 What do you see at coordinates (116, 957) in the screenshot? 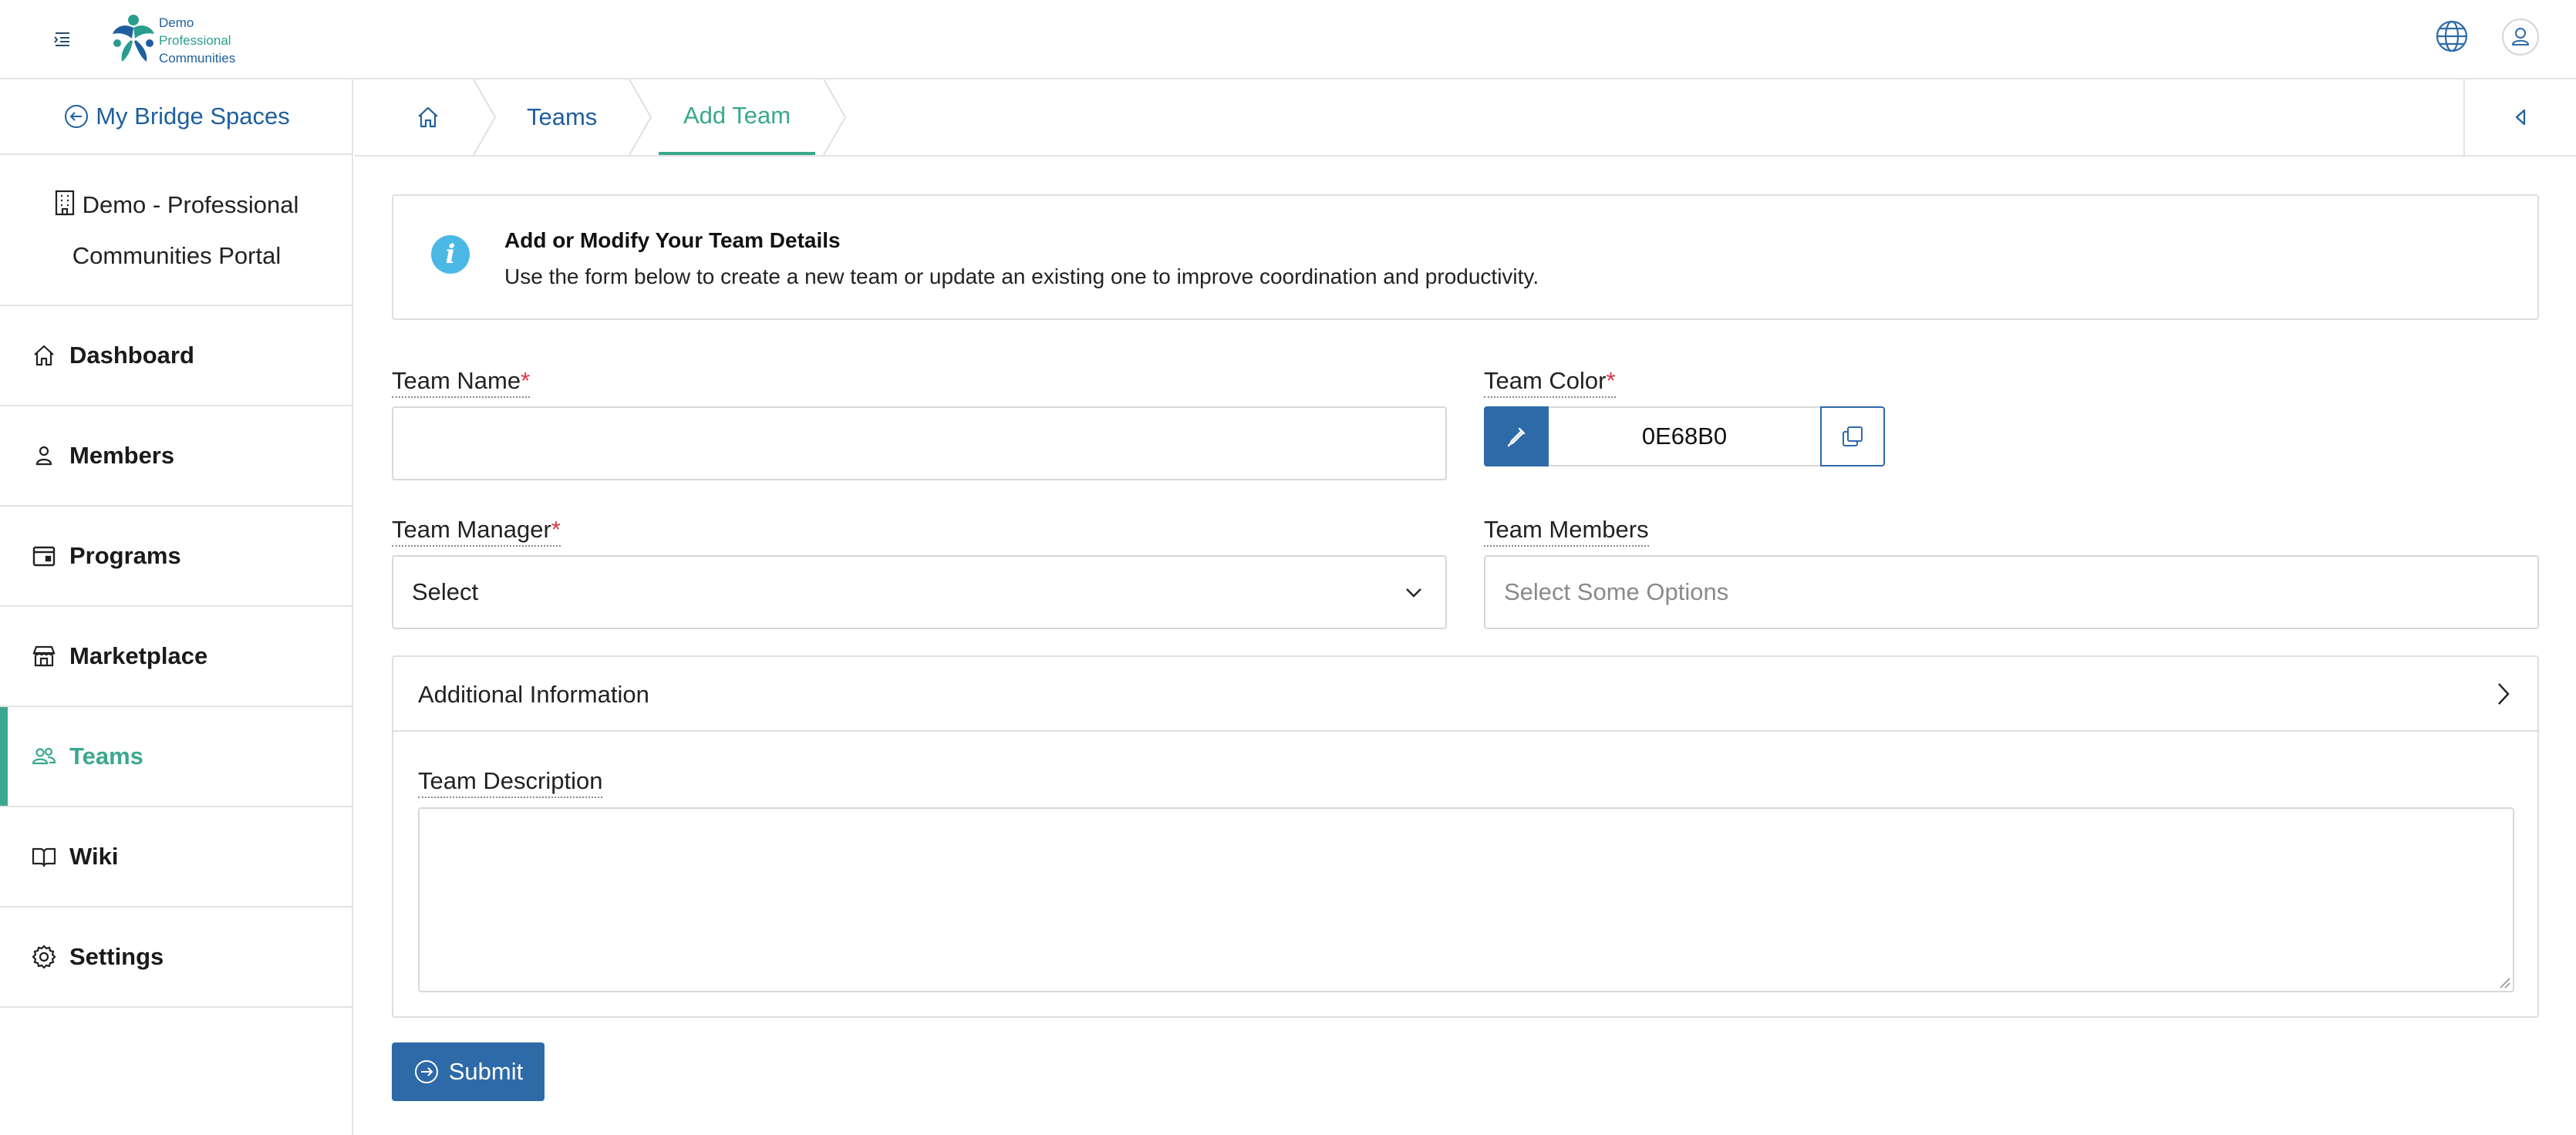
I see `sidebar-item-label: Settings` at bounding box center [116, 957].